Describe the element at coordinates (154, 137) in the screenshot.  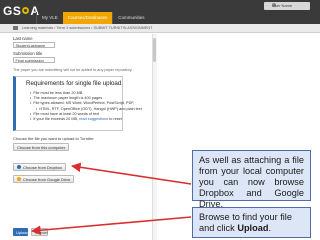
I see `scrollbar-track` at that location.